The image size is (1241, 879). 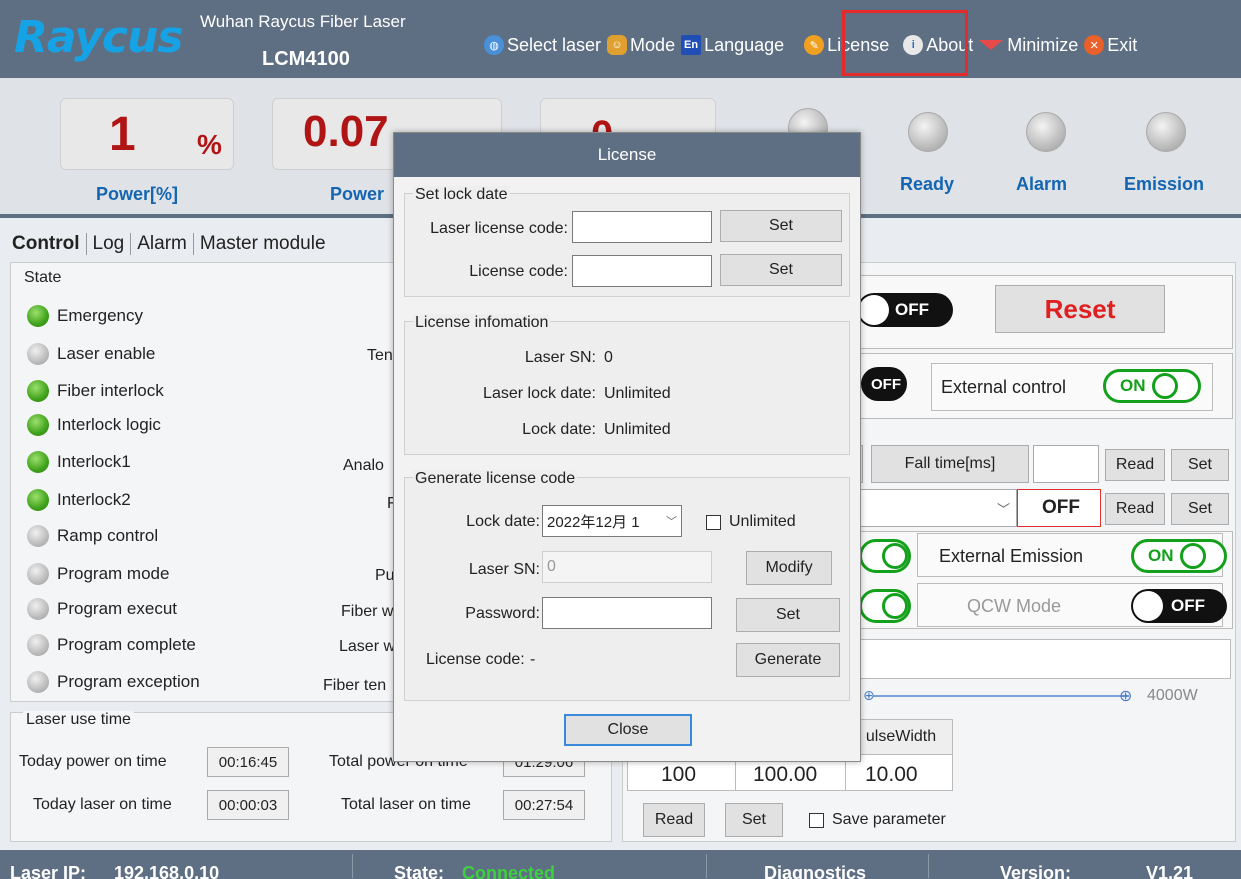 I want to click on state-ramp-control: Ramp control, so click(x=92, y=536).